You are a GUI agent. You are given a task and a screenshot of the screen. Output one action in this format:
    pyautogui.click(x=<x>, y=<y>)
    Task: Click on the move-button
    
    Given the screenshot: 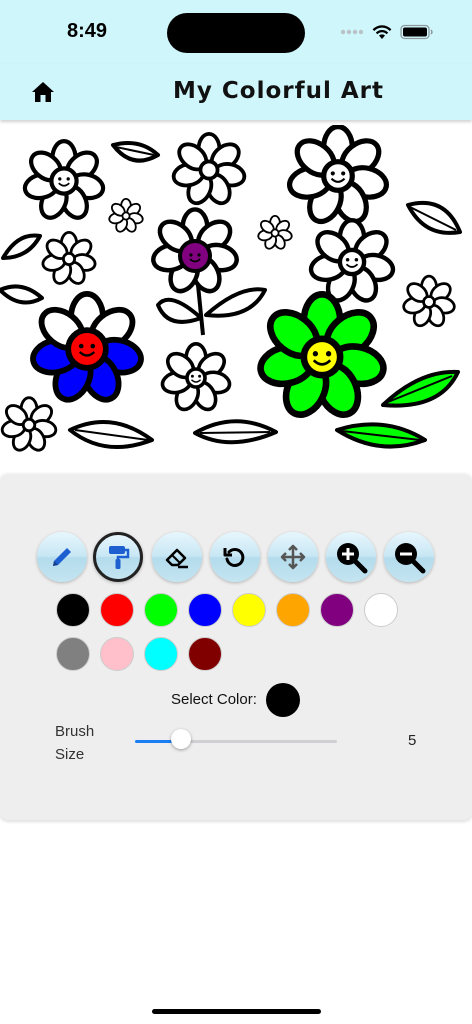 What is the action you would take?
    pyautogui.click(x=293, y=557)
    